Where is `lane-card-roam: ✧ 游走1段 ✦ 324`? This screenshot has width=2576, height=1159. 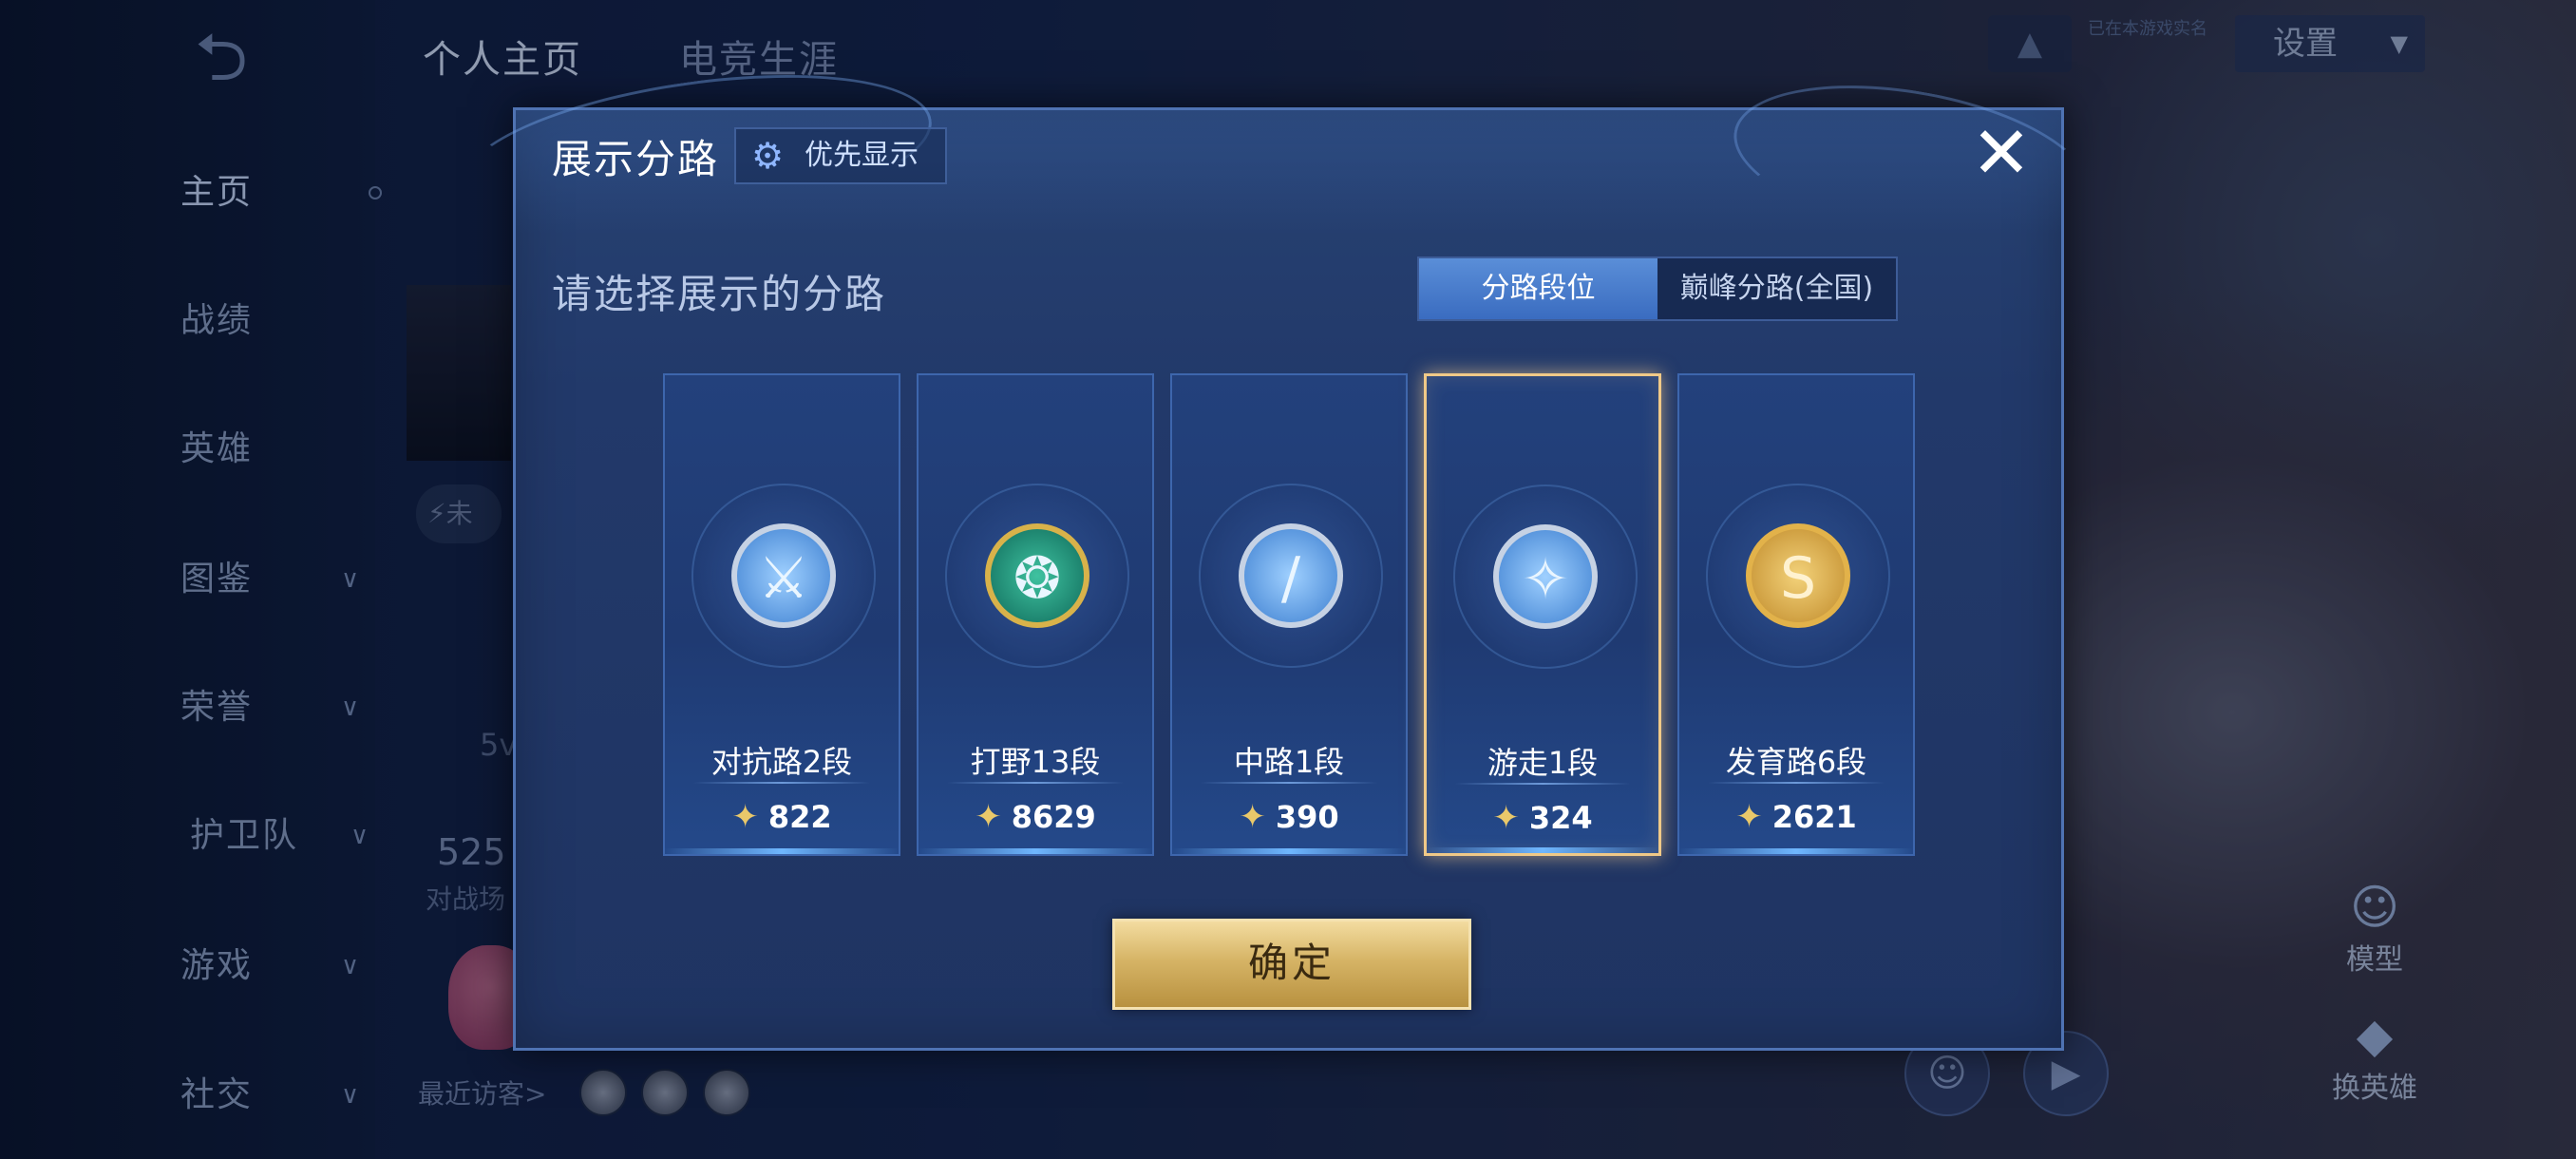 lane-card-roam: ✧ 游走1段 ✦ 324 is located at coordinates (1542, 614).